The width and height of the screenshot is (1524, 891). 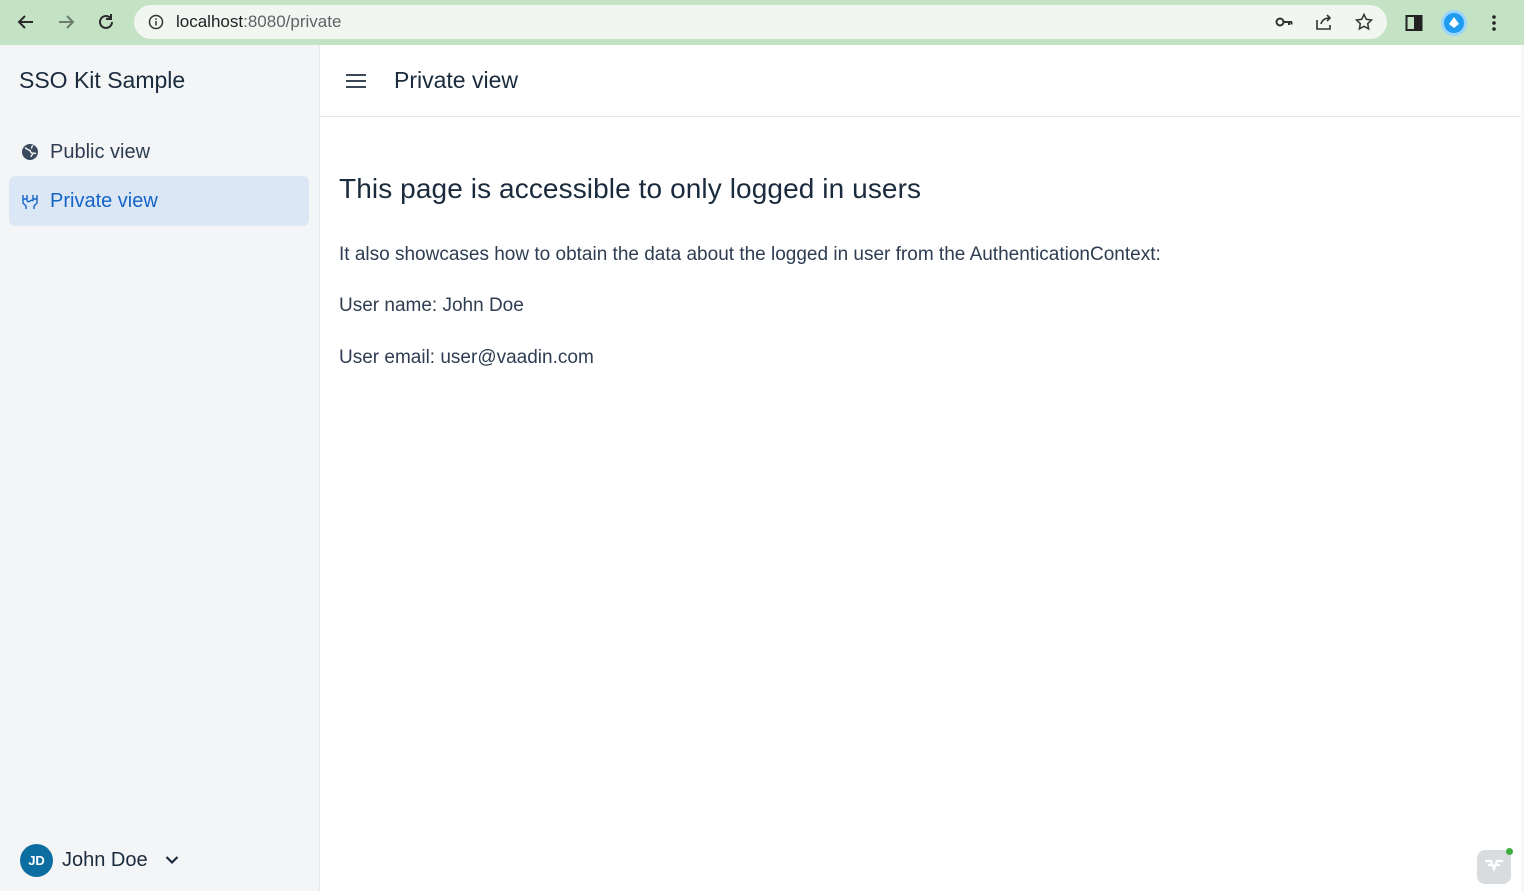 I want to click on profile-avatar-icon, so click(x=1454, y=23).